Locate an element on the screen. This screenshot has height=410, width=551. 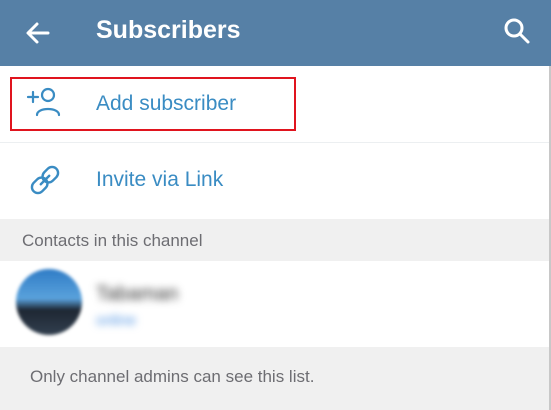
back-button is located at coordinates (38, 33).